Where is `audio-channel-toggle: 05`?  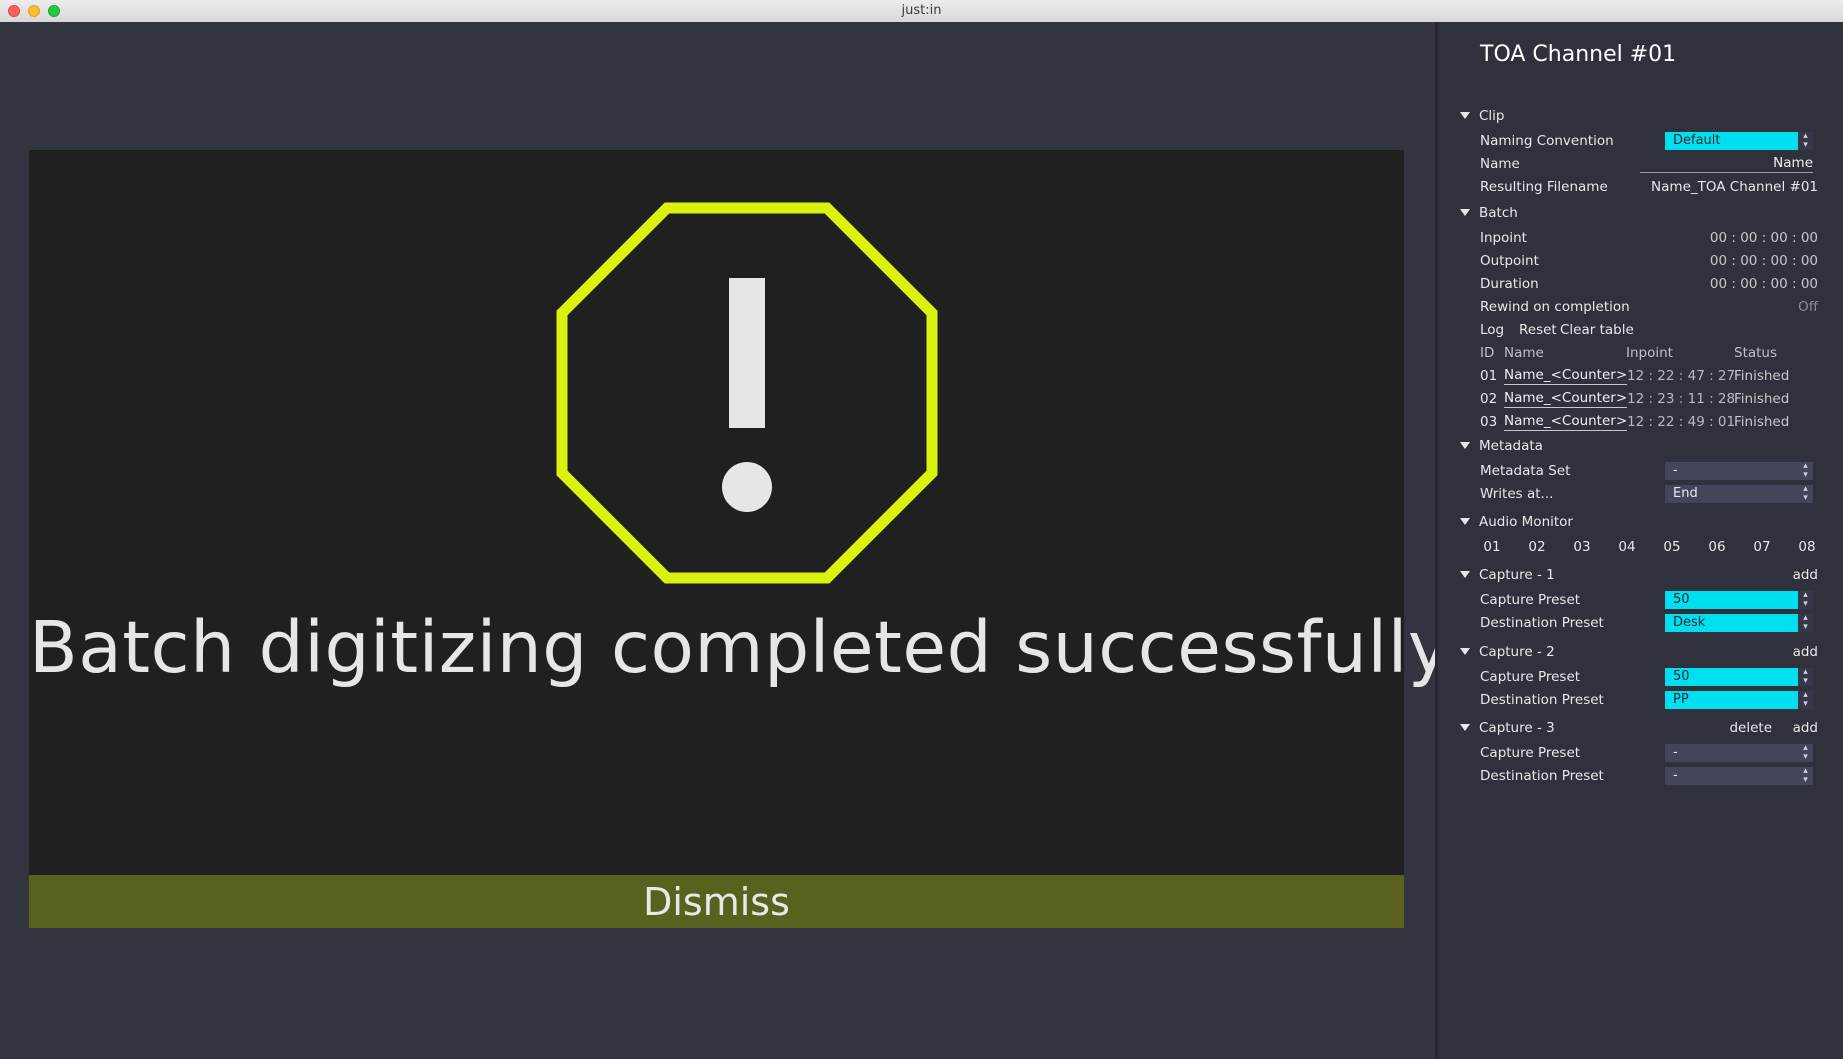 audio-channel-toggle: 05 is located at coordinates (1672, 547).